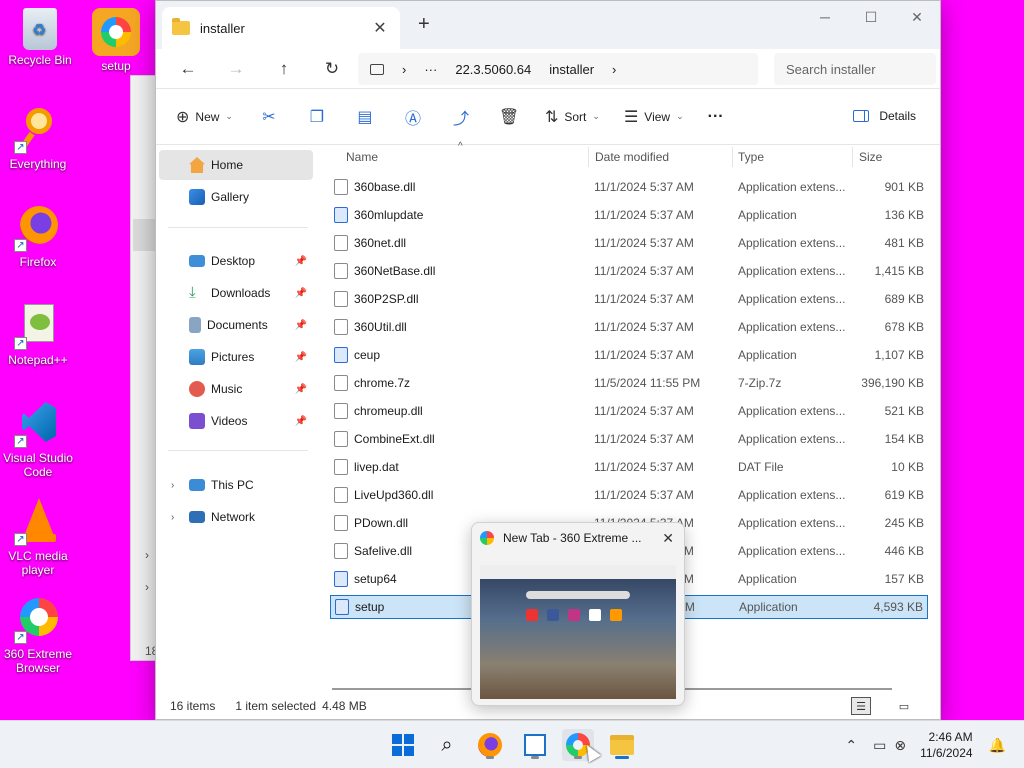 The height and width of the screenshot is (768, 1024). What do you see at coordinates (997, 745) in the screenshot?
I see `notification-bell-icon: 🔔` at bounding box center [997, 745].